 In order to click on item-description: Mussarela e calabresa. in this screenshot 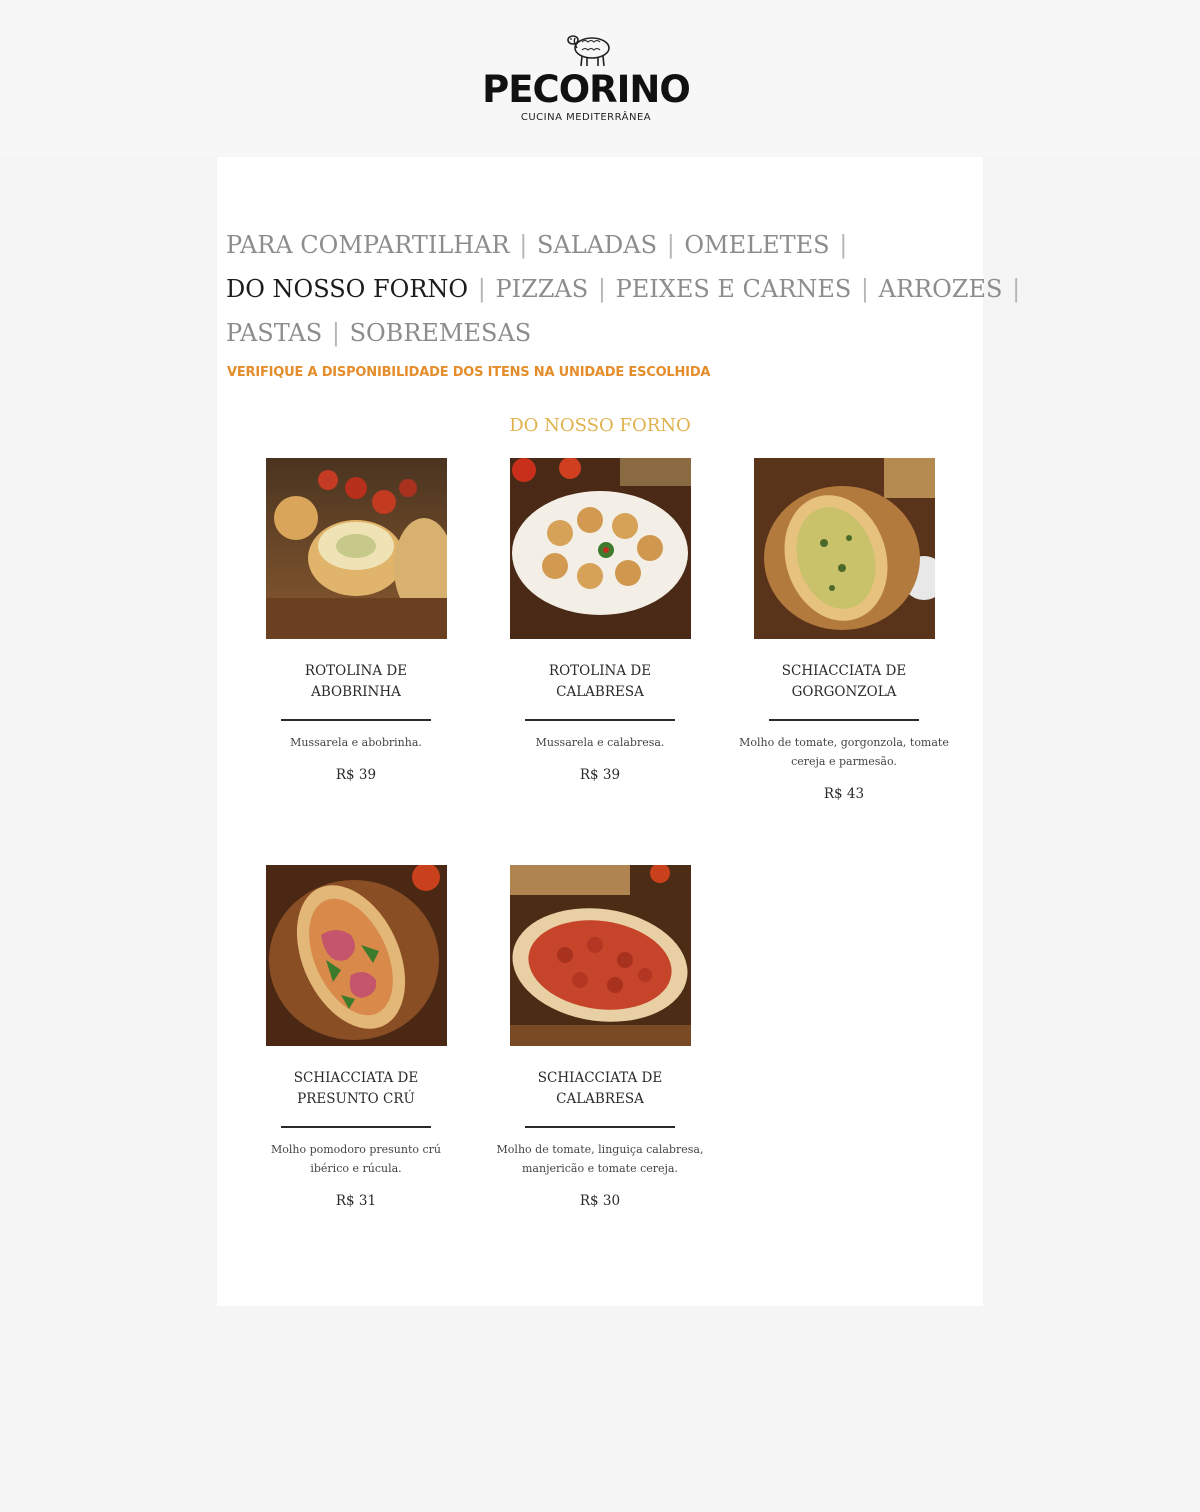, I will do `click(600, 742)`.